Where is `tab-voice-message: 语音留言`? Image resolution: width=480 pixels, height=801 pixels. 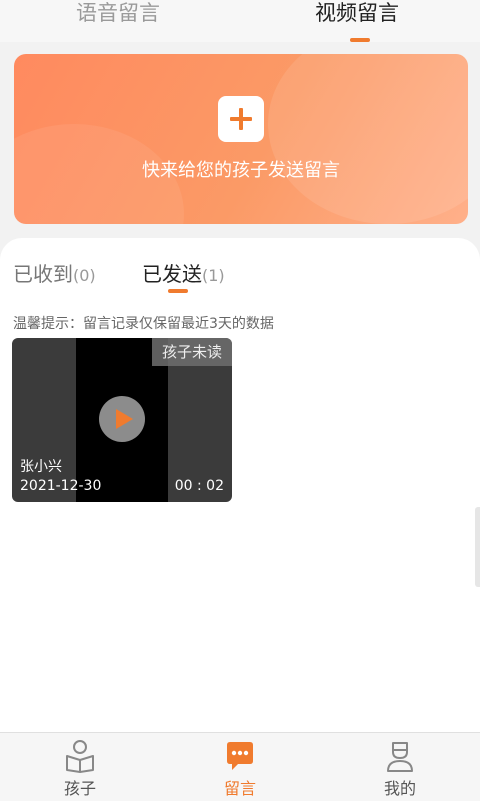
tab-voice-message: 语音留言 is located at coordinates (118, 13).